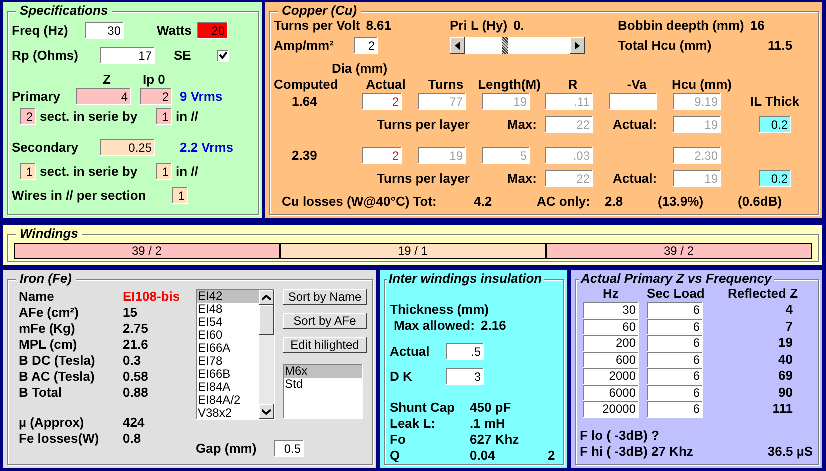 This screenshot has width=826, height=471. What do you see at coordinates (611, 294) in the screenshot?
I see `column-header: Hz` at bounding box center [611, 294].